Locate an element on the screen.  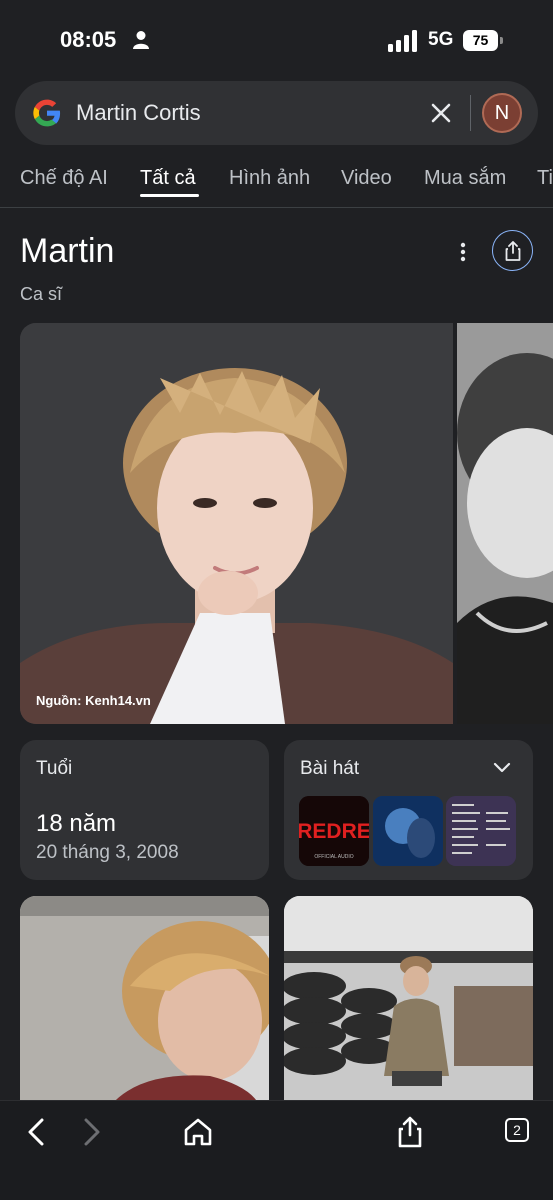
song-thumbnail: REDRE OFFICIAL AUDIO is located at coordinates (334, 831).